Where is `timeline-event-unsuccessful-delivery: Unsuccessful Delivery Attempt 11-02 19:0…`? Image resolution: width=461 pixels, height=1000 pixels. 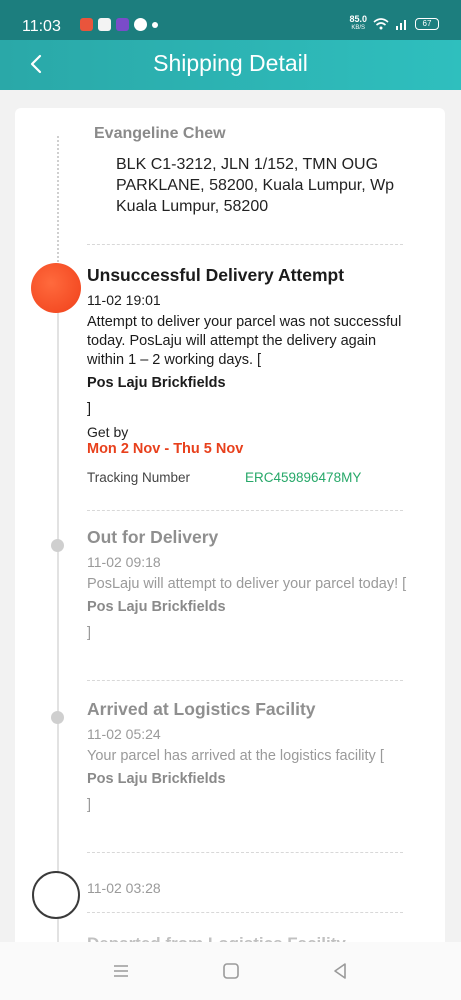 timeline-event-unsuccessful-delivery: Unsuccessful Delivery Attempt 11-02 19:0… is located at coordinates (247, 341).